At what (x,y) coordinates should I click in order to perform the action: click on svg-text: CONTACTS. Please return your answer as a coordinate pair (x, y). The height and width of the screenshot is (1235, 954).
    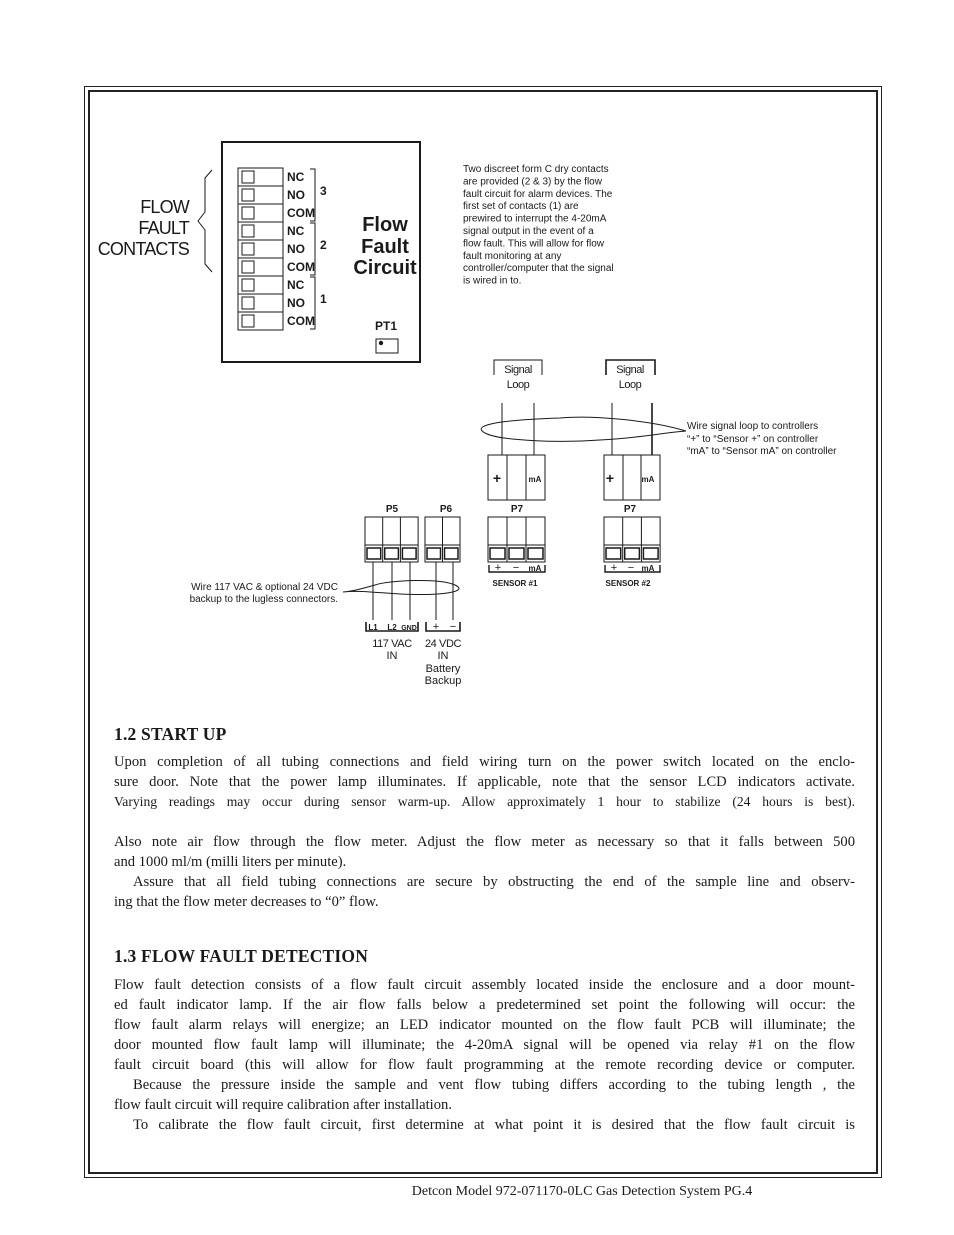
    Looking at the image, I should click on (144, 249).